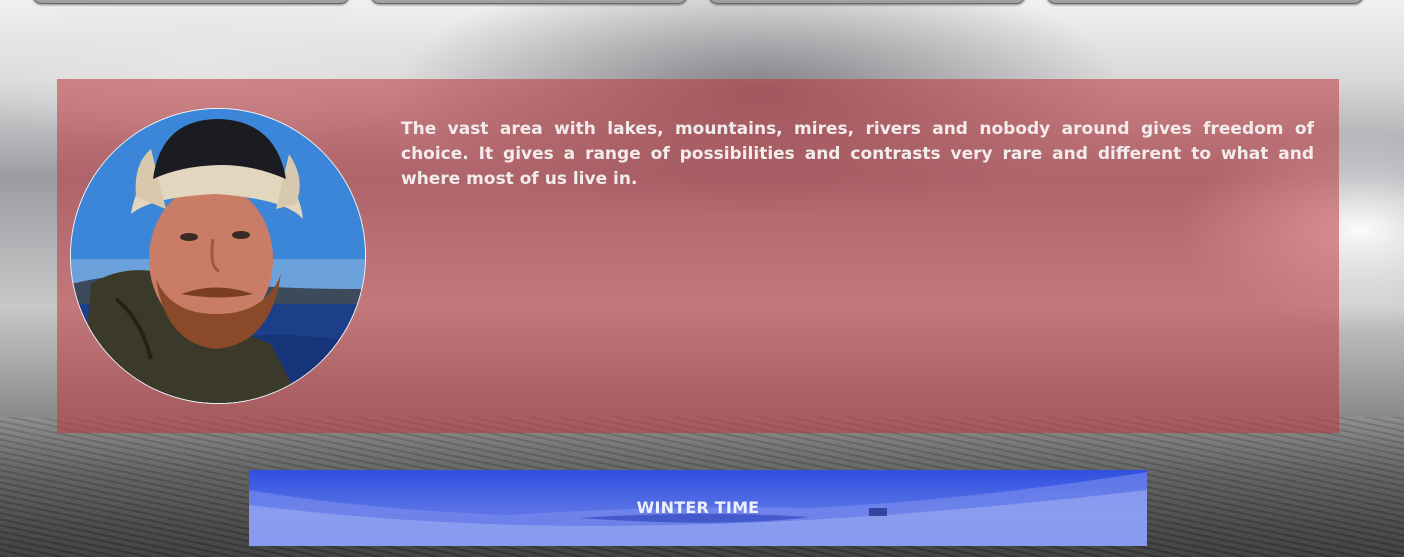 The height and width of the screenshot is (557, 1404). Describe the element at coordinates (698, 2) in the screenshot. I see `top-navigation` at that location.